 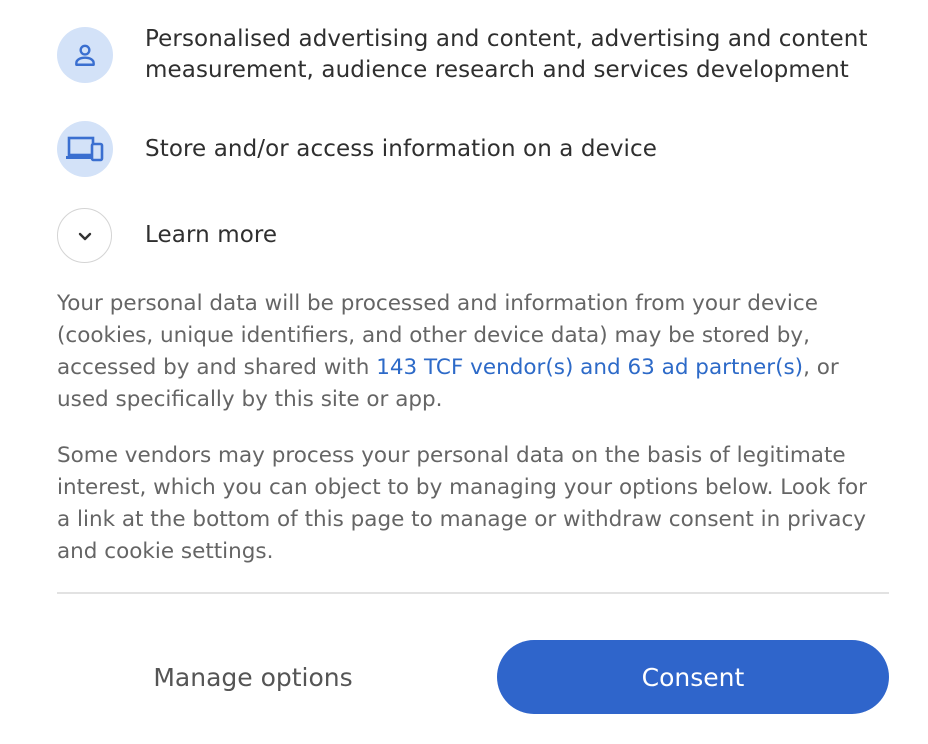 What do you see at coordinates (85, 149) in the screenshot?
I see `devices-icon` at bounding box center [85, 149].